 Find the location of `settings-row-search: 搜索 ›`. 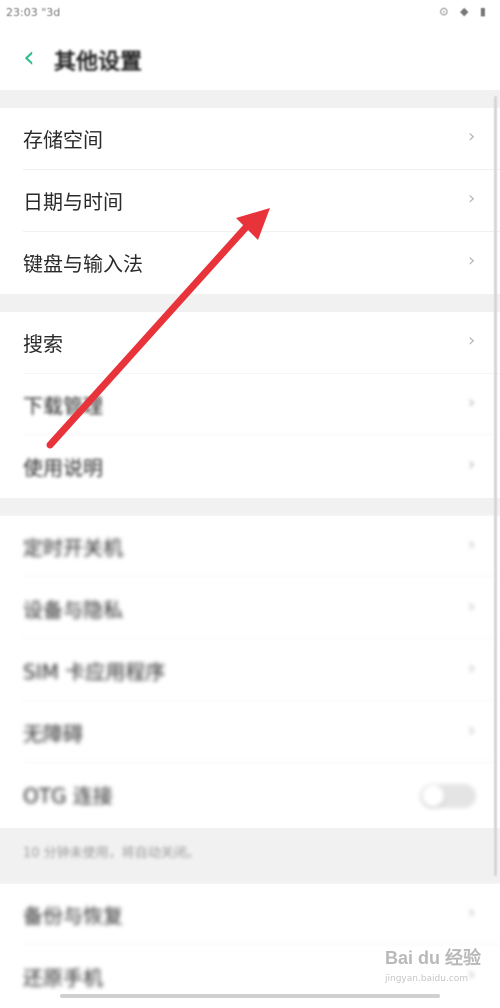

settings-row-search: 搜索 › is located at coordinates (250, 343).